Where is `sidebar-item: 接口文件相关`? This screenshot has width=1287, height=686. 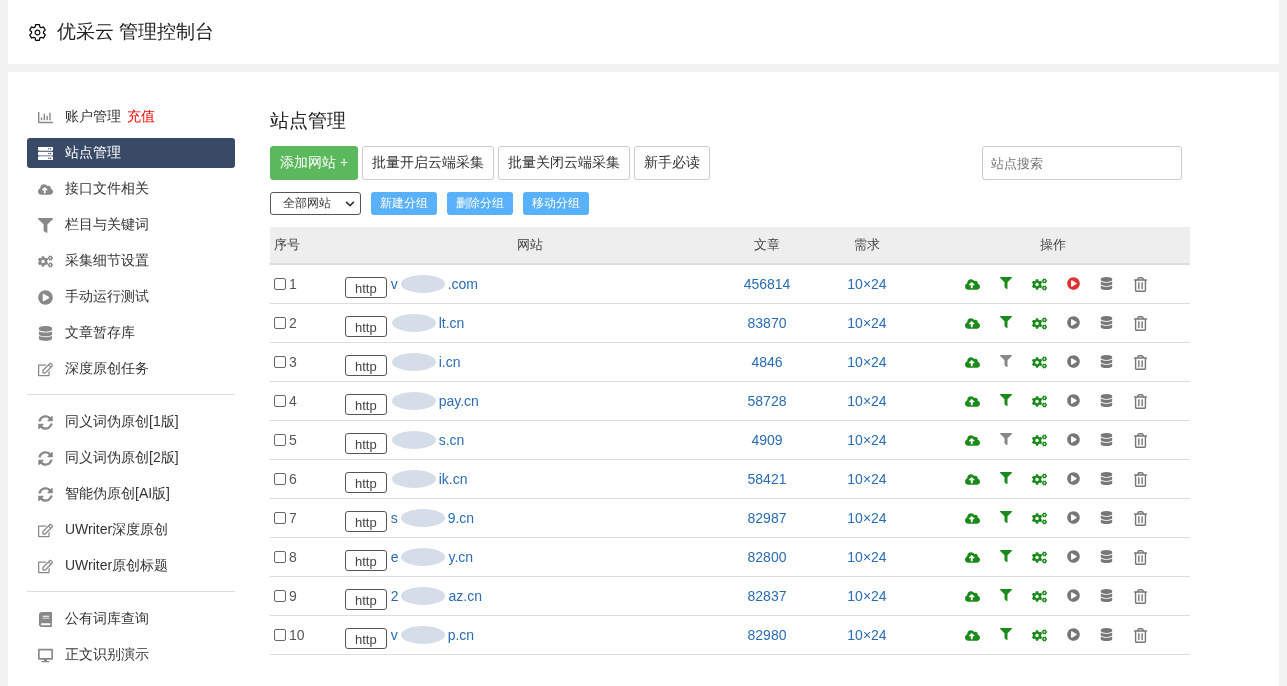
sidebar-item: 接口文件相关 is located at coordinates (131, 189).